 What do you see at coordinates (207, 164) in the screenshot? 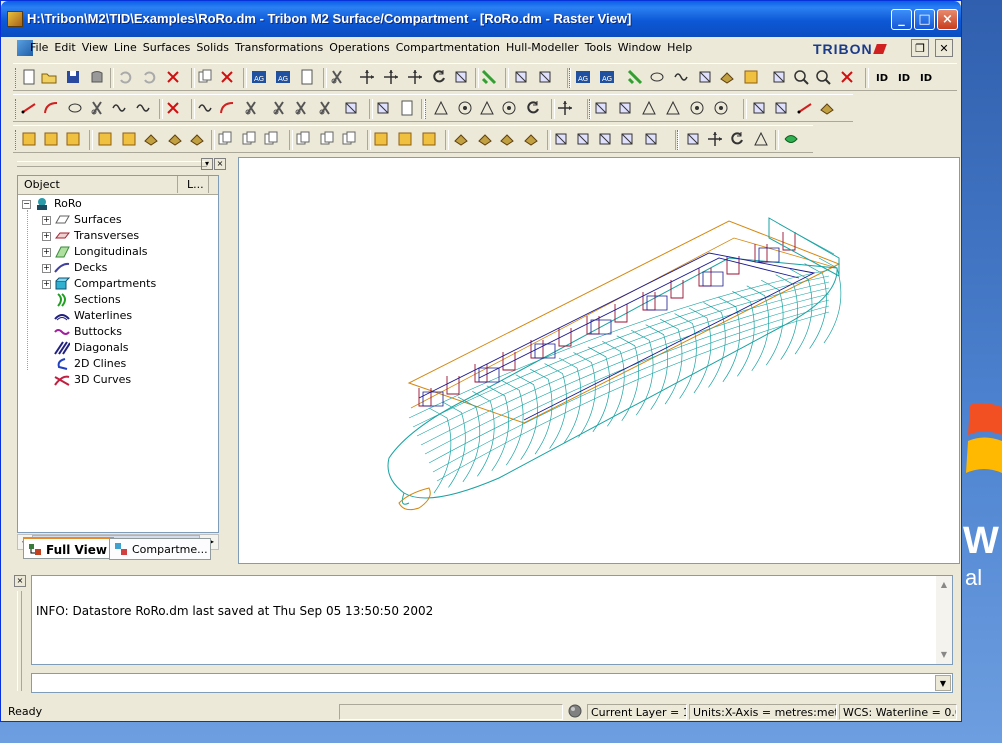
I see `panel-pin-button: ▾` at bounding box center [207, 164].